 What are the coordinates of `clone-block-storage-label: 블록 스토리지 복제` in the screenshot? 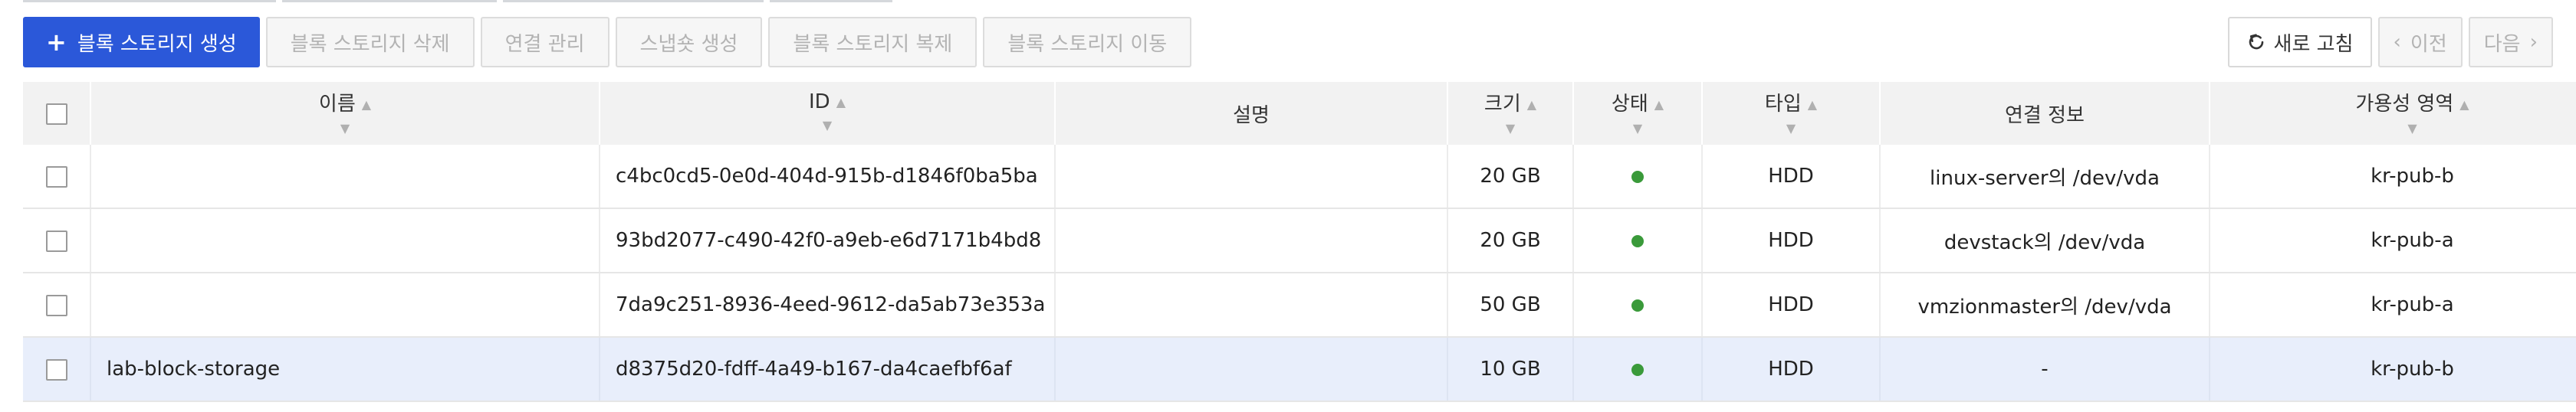 It's located at (873, 44).